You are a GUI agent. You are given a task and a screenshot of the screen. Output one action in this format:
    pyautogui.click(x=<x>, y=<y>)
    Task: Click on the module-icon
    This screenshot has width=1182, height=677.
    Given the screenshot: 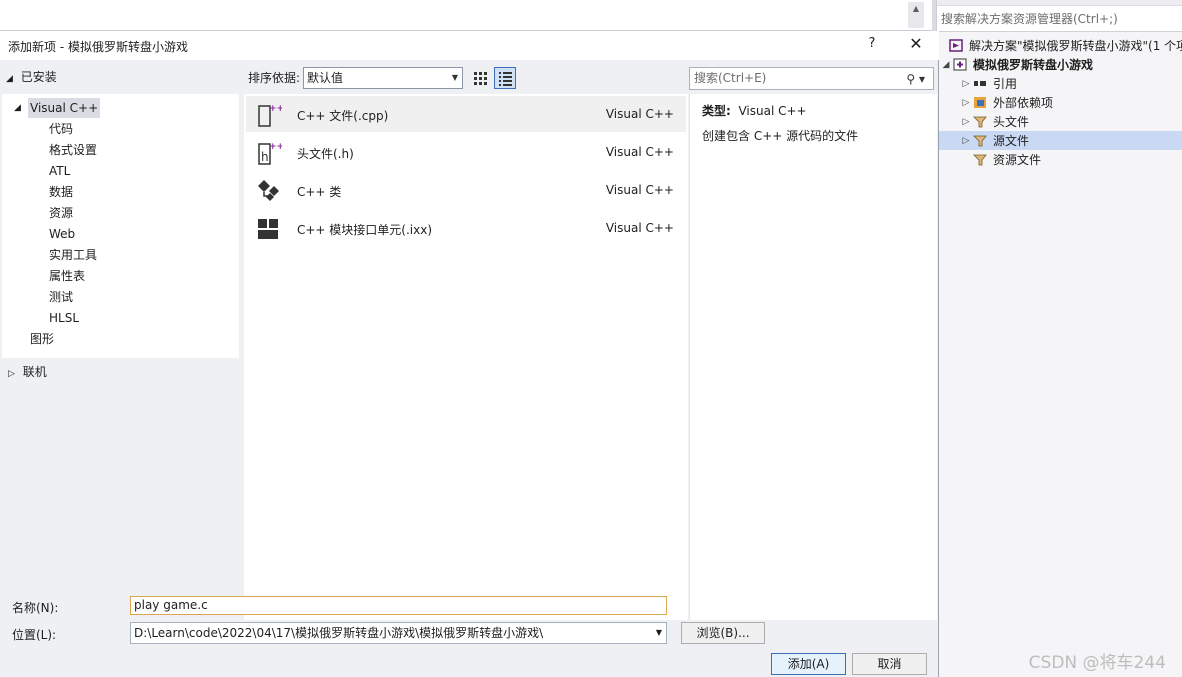 What is the action you would take?
    pyautogui.click(x=269, y=229)
    